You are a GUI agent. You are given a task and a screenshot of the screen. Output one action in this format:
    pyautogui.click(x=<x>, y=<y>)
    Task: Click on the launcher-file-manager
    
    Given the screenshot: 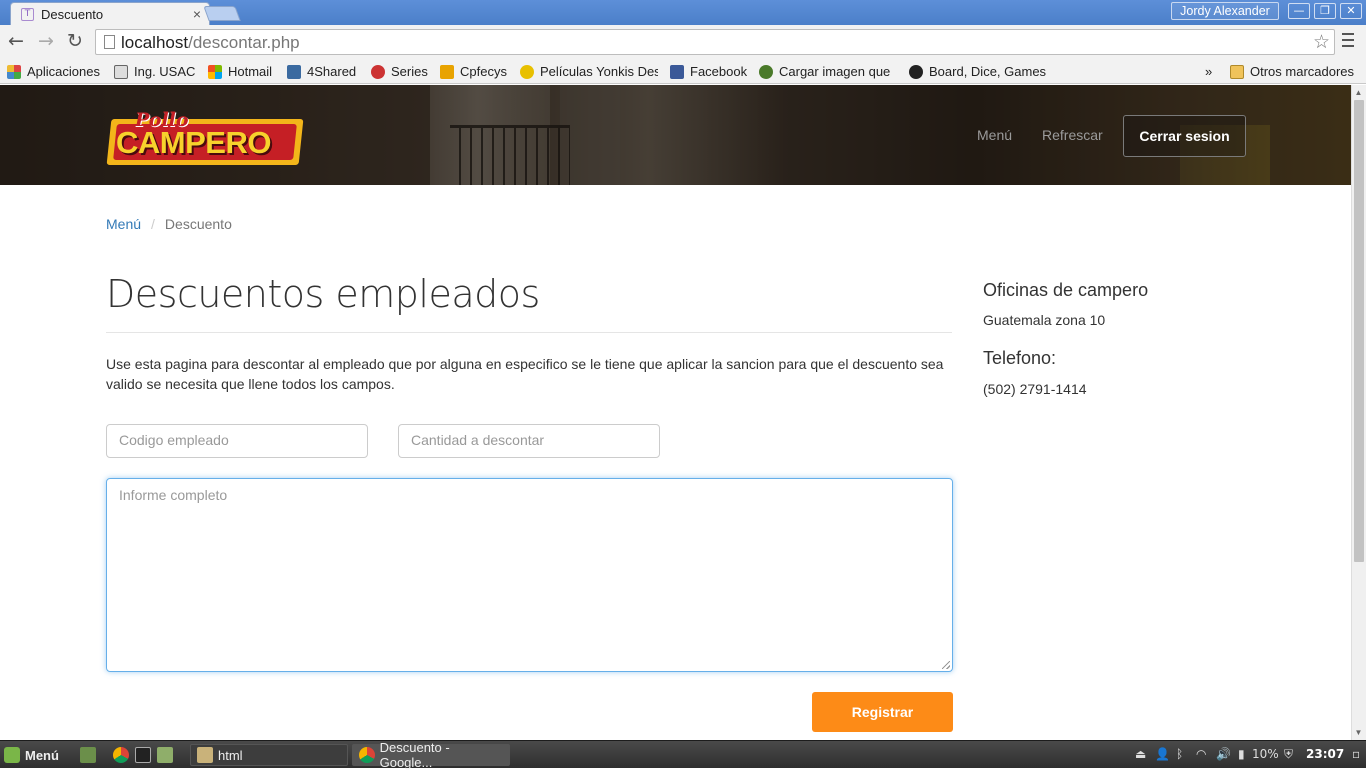 What is the action you would take?
    pyautogui.click(x=90, y=755)
    